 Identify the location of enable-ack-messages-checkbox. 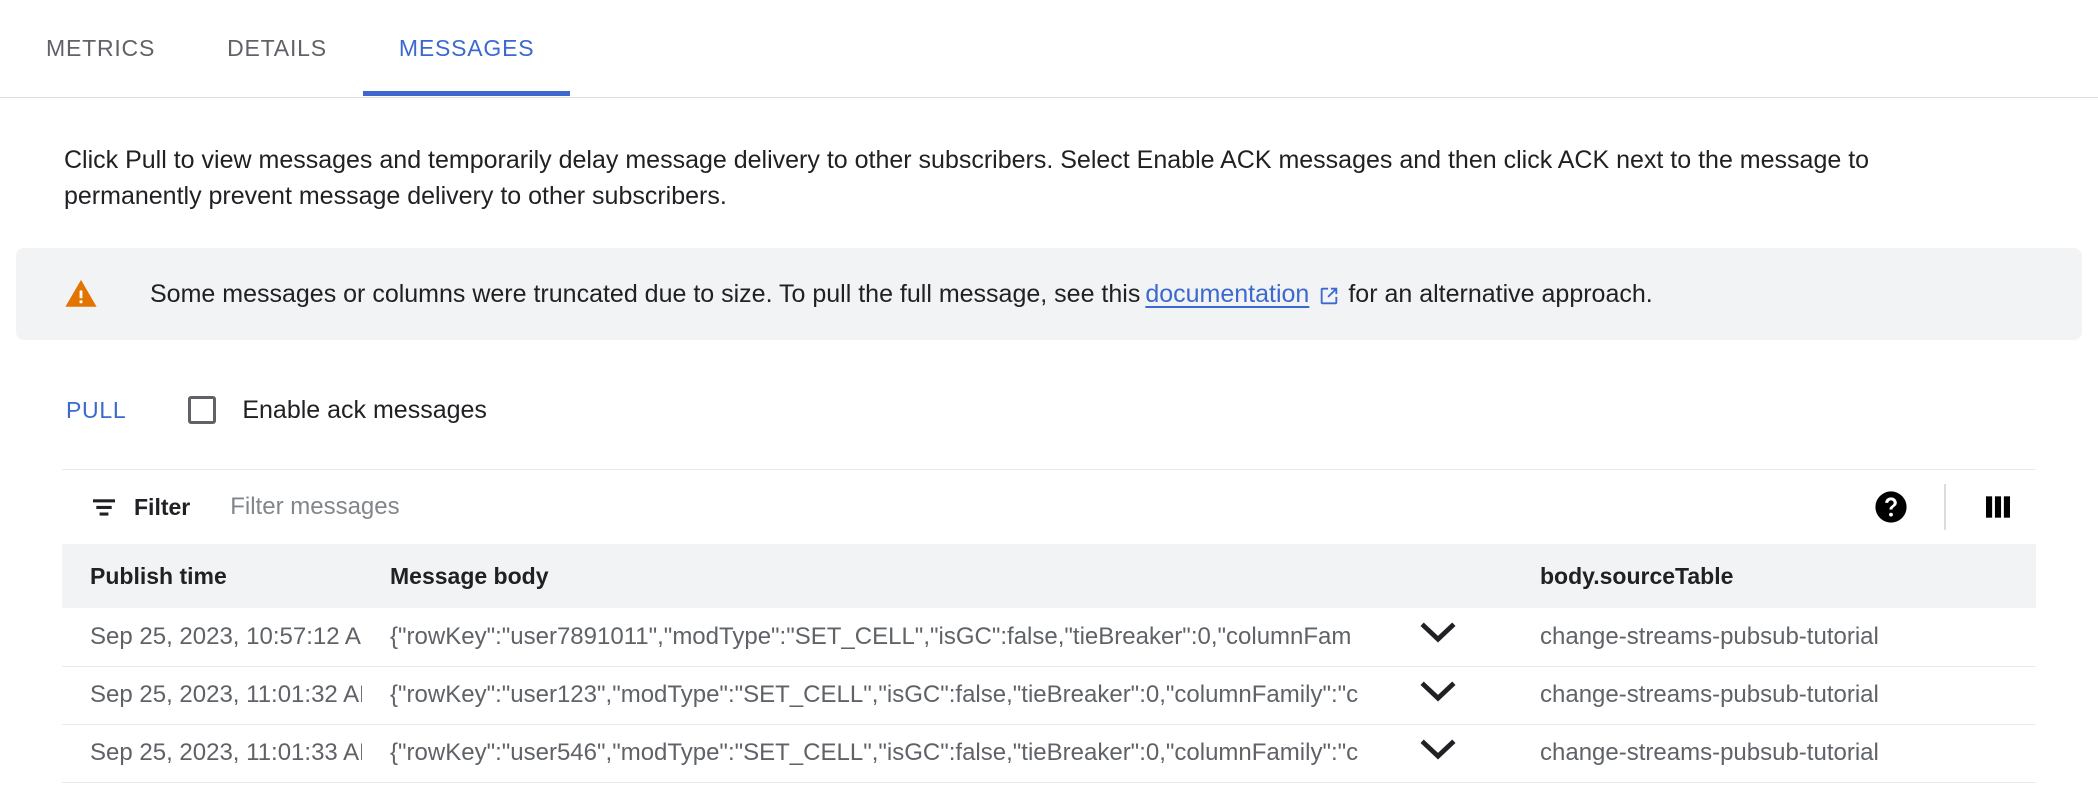
(202, 410).